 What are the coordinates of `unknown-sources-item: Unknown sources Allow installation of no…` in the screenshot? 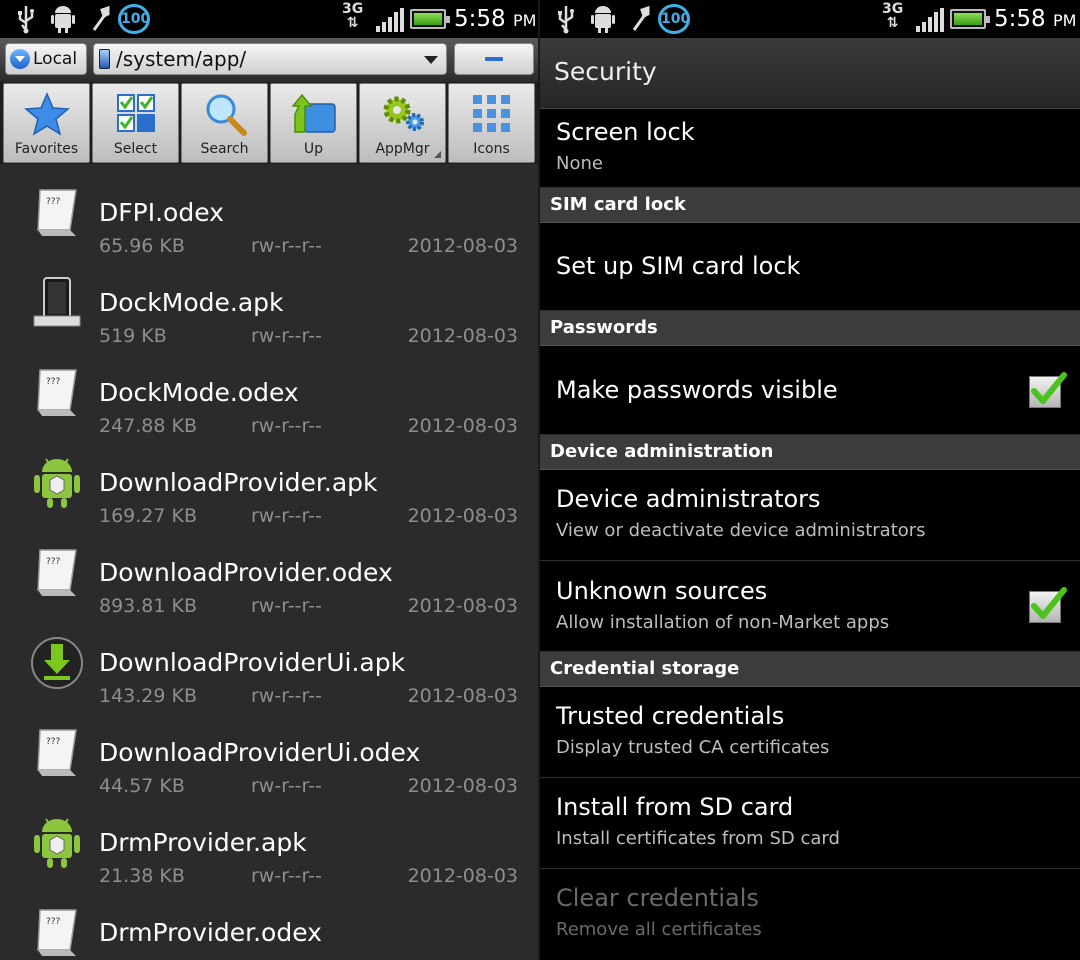 It's located at (810, 606).